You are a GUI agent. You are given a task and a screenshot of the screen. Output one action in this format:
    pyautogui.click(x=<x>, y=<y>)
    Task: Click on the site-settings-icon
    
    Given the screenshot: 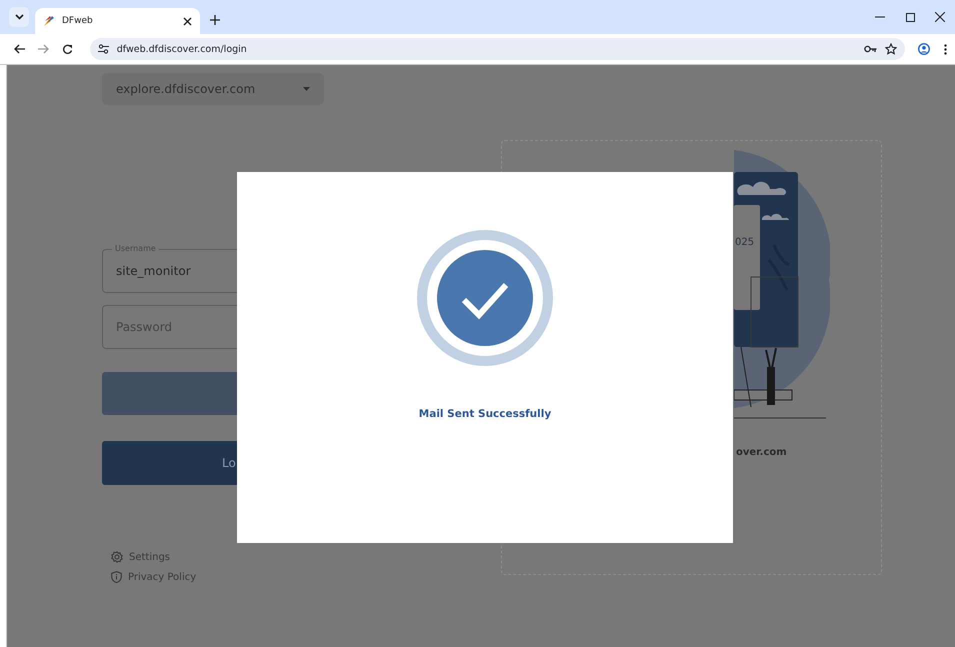 What is the action you would take?
    pyautogui.click(x=103, y=49)
    